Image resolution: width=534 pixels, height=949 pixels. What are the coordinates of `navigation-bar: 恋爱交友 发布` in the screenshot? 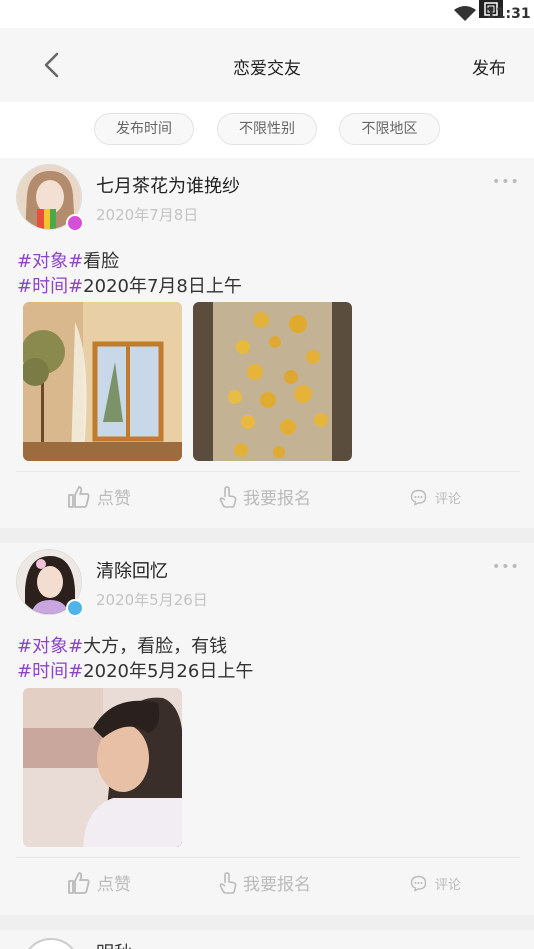 It's located at (267, 65).